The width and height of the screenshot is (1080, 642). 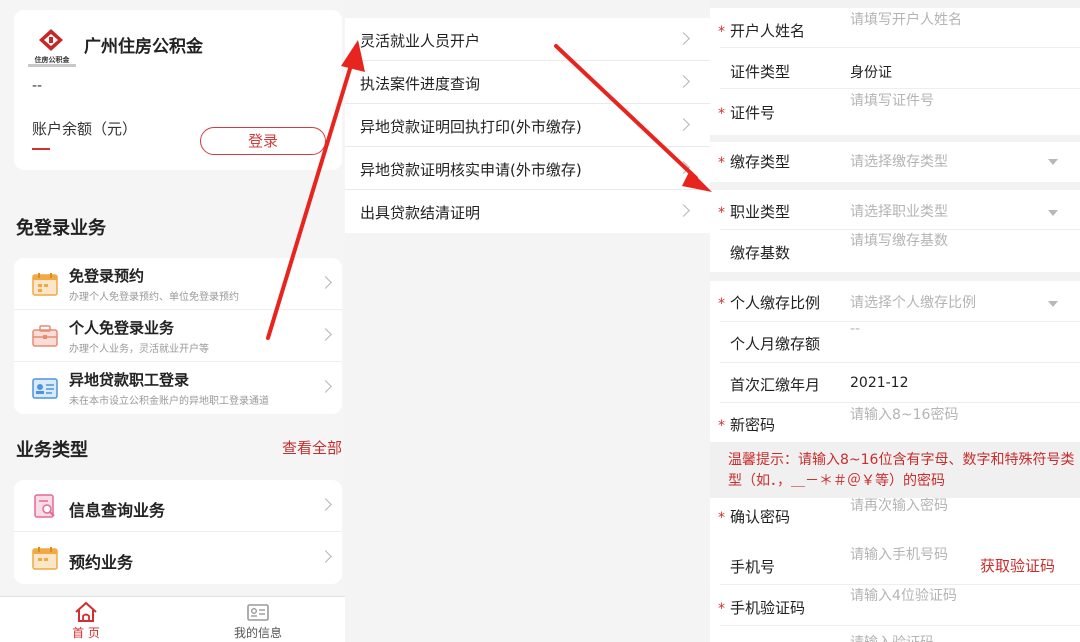 I want to click on sms-code-label: 手机验证码, so click(x=768, y=608).